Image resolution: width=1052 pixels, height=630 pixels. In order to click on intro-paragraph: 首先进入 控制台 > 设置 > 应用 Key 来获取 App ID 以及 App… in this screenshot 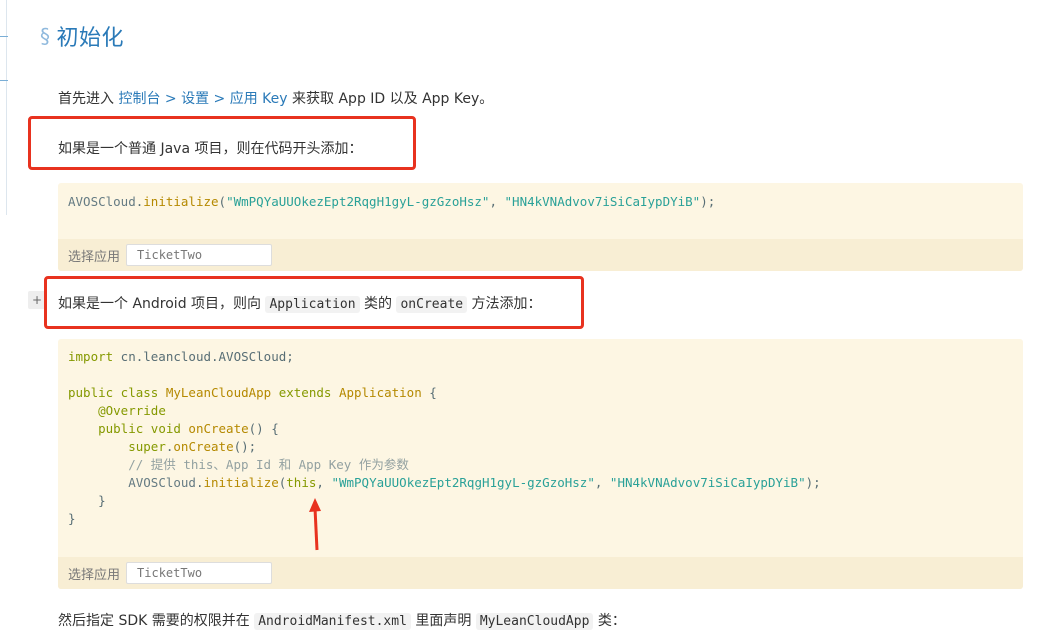, I will do `click(275, 98)`.